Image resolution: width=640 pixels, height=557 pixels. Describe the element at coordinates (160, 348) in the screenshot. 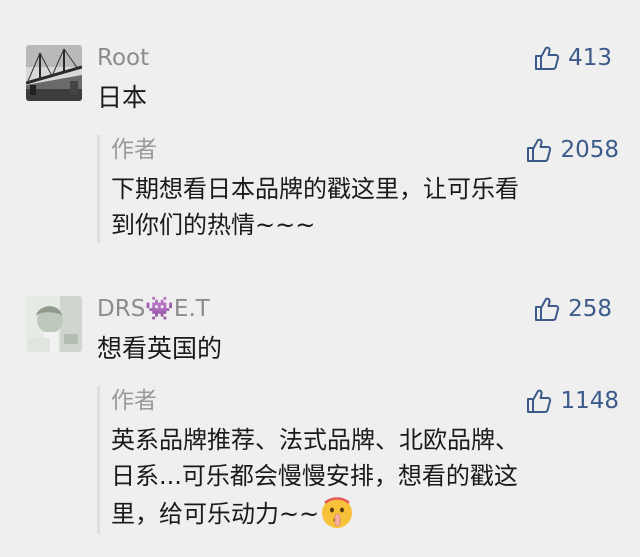

I see `comment-text: 想看英国的` at that location.